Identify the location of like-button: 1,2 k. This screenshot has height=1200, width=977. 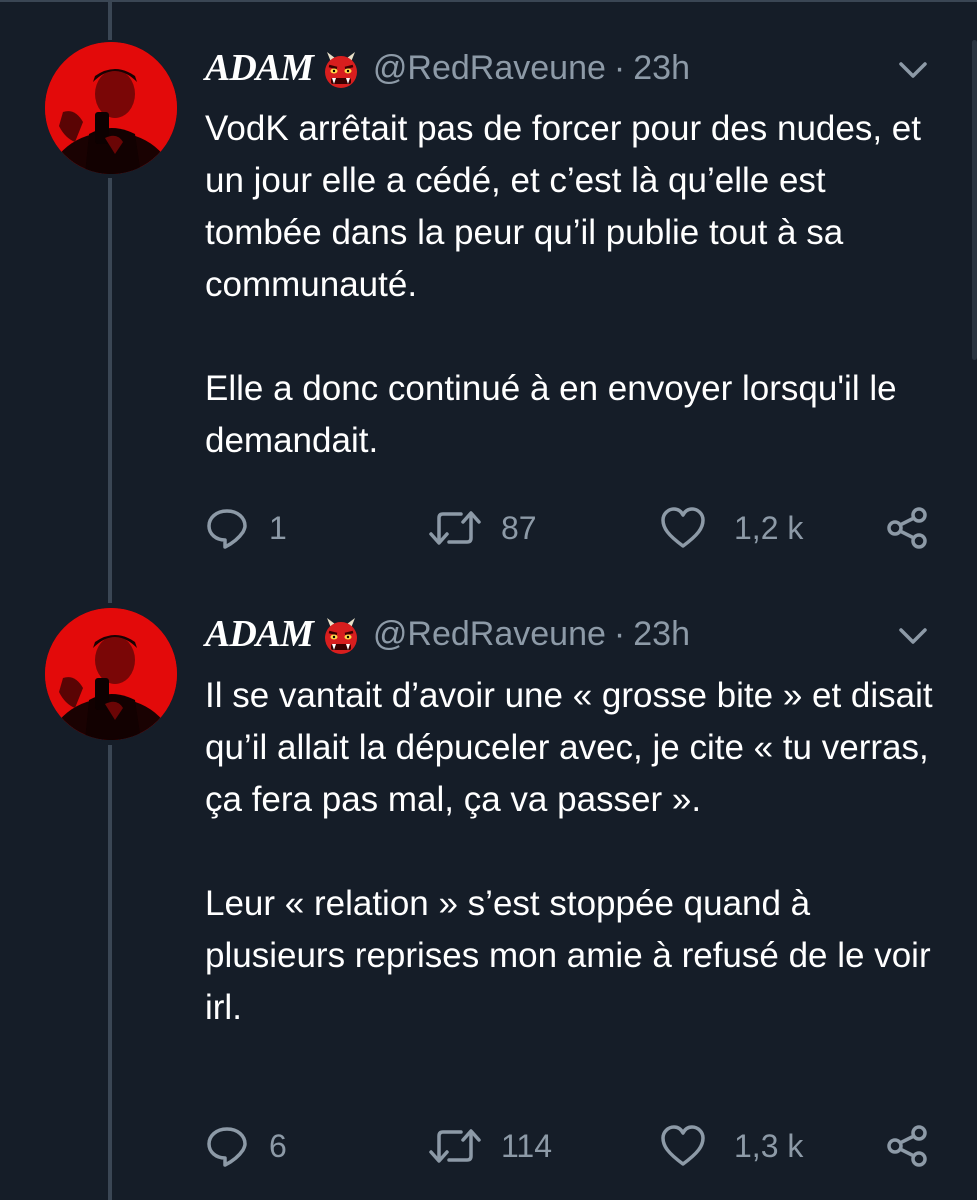
(731, 528).